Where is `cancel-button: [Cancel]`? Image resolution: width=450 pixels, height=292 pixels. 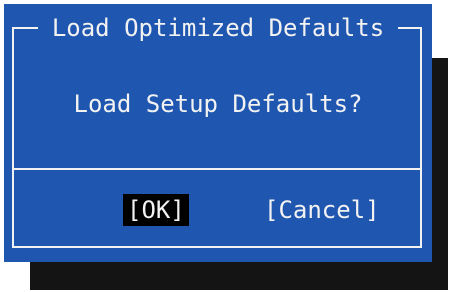 cancel-button: [Cancel] is located at coordinates (322, 210).